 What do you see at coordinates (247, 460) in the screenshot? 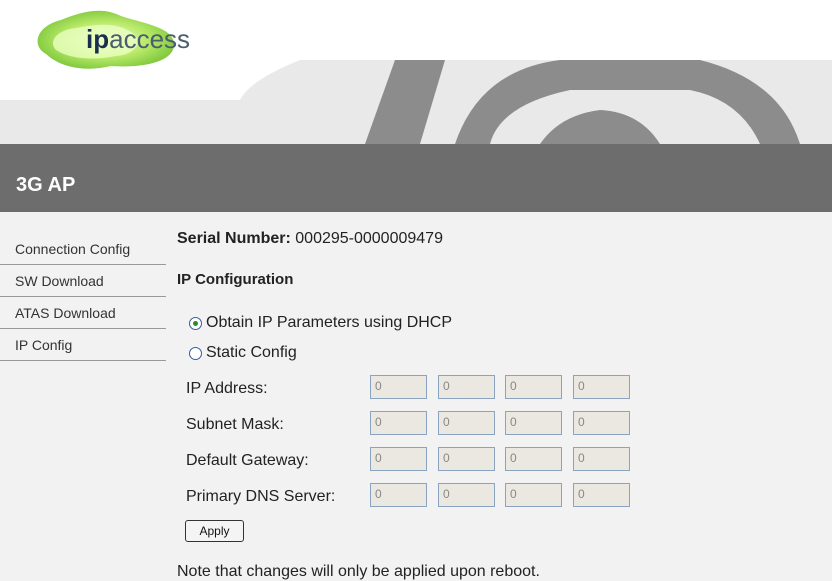
I see `default-gateway-label: Default Gateway:` at bounding box center [247, 460].